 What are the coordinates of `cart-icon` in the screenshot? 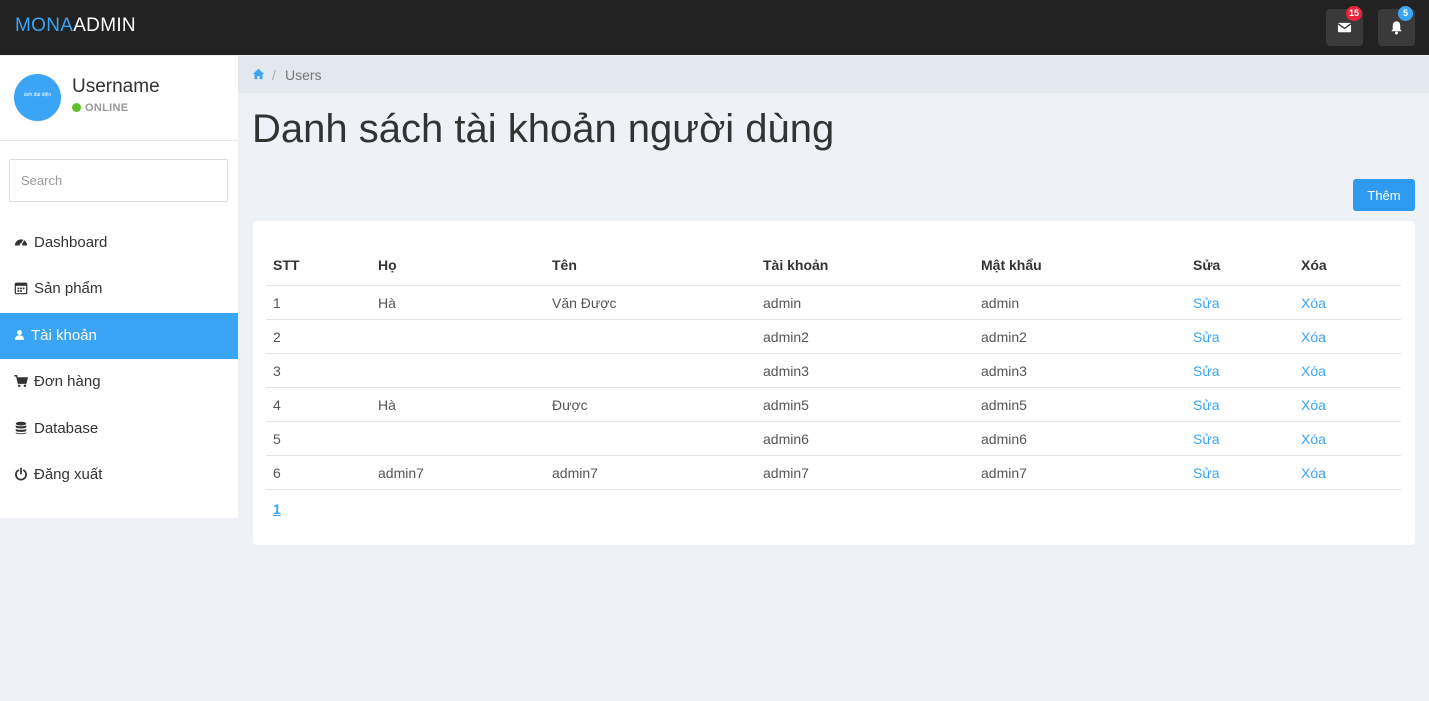 It's located at (21, 381).